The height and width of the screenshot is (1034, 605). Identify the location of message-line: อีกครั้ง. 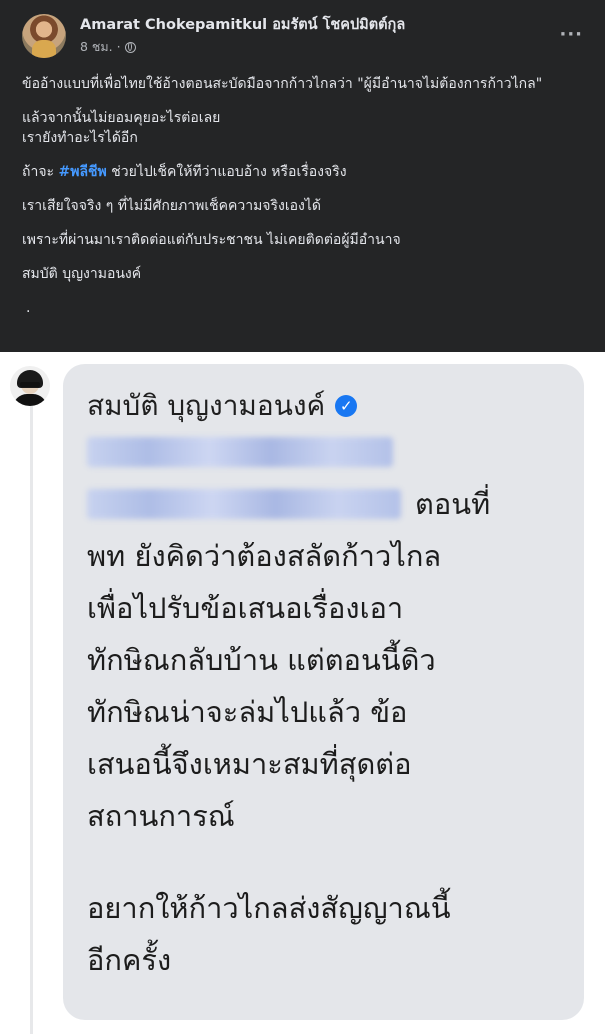
(129, 960).